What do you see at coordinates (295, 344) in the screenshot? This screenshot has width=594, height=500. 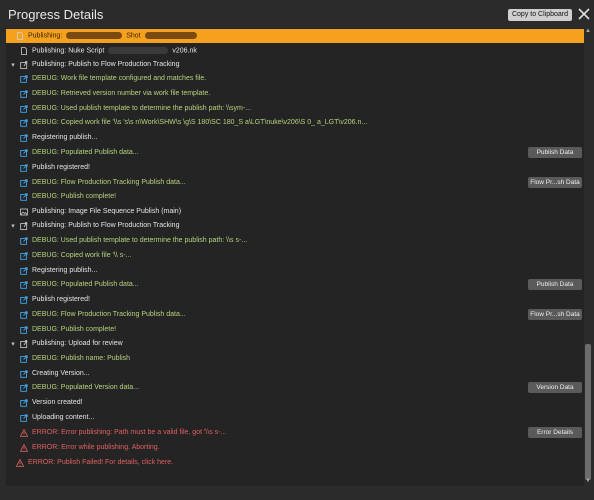 I see `log-row: ▾ Publishing: Upload for review` at bounding box center [295, 344].